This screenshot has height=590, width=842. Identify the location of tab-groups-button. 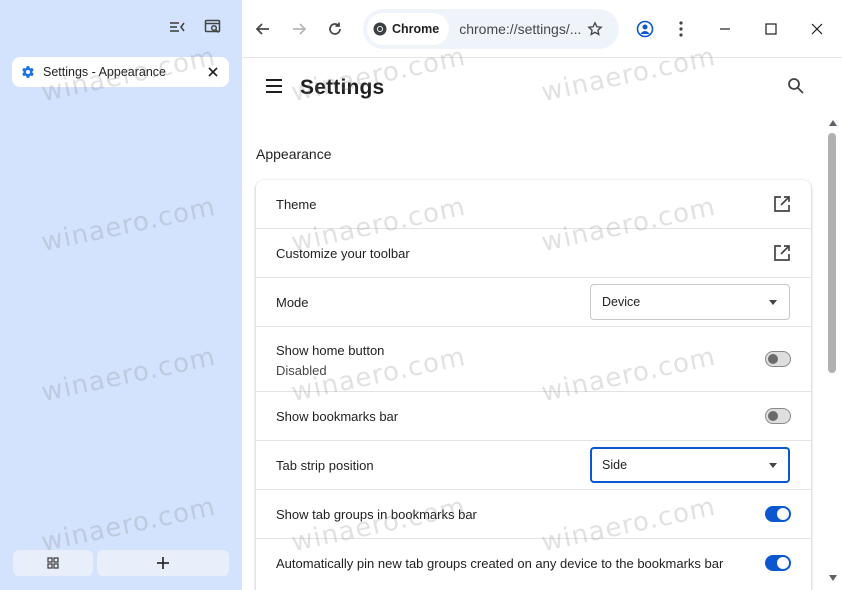
(53, 563).